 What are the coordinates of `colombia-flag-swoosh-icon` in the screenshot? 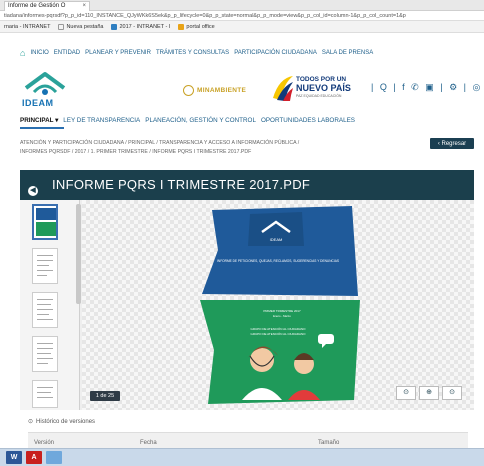 It's located at (283, 88).